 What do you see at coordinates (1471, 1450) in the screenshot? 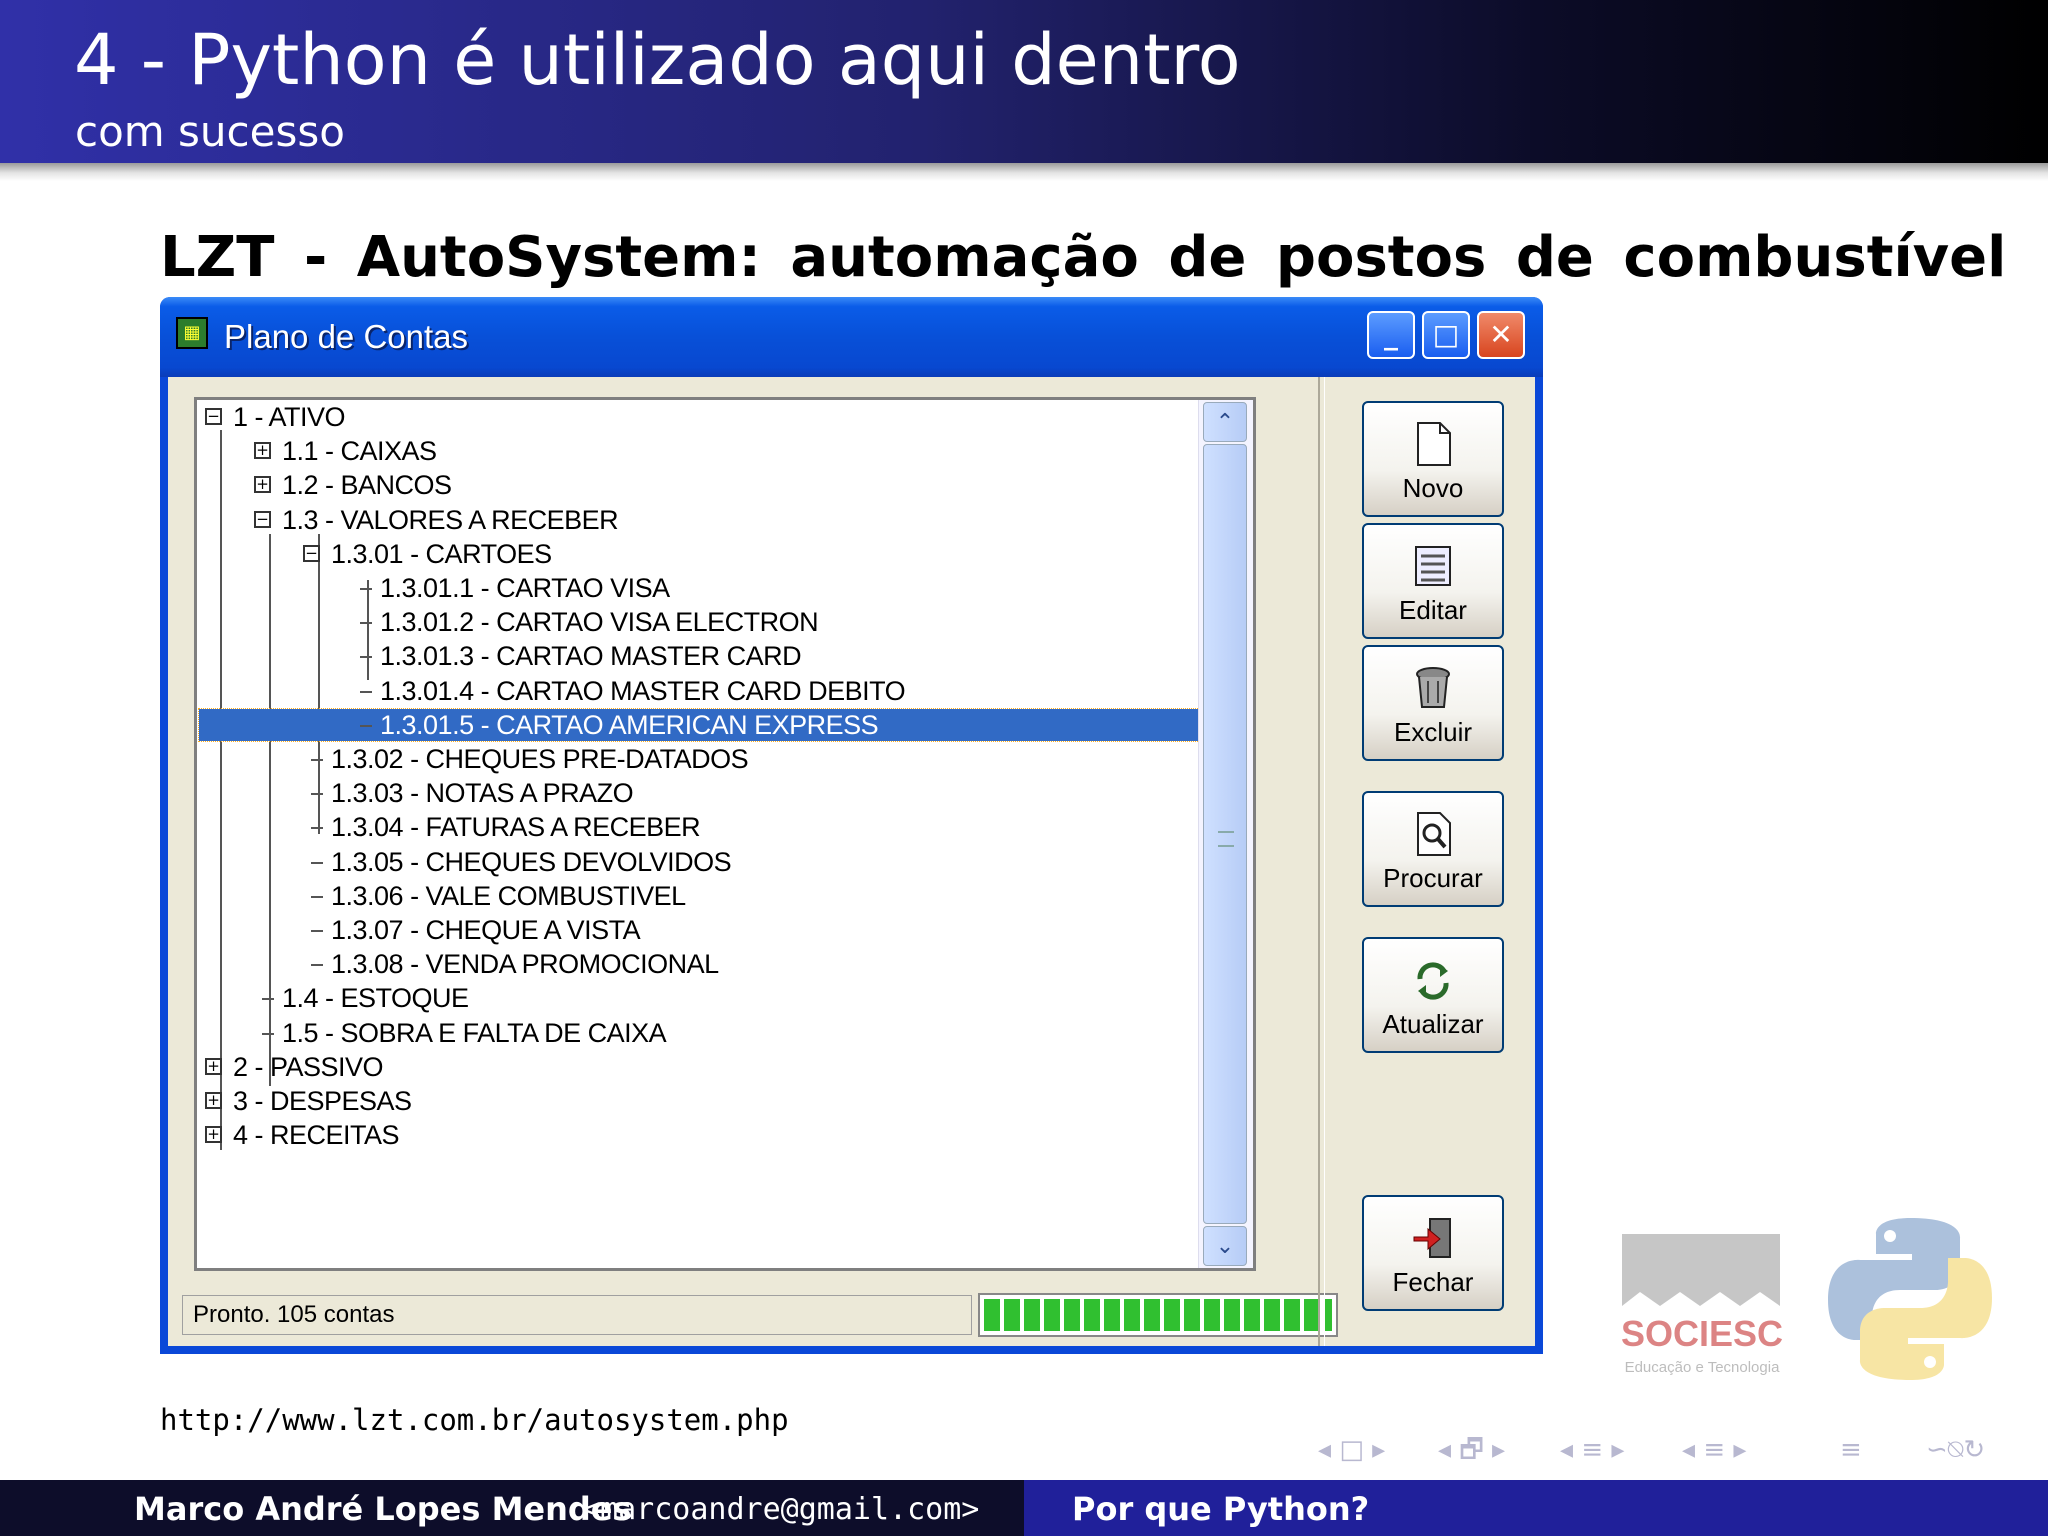
I see `subsection-nav-icon: ◂ 🗗 ▸` at bounding box center [1471, 1450].